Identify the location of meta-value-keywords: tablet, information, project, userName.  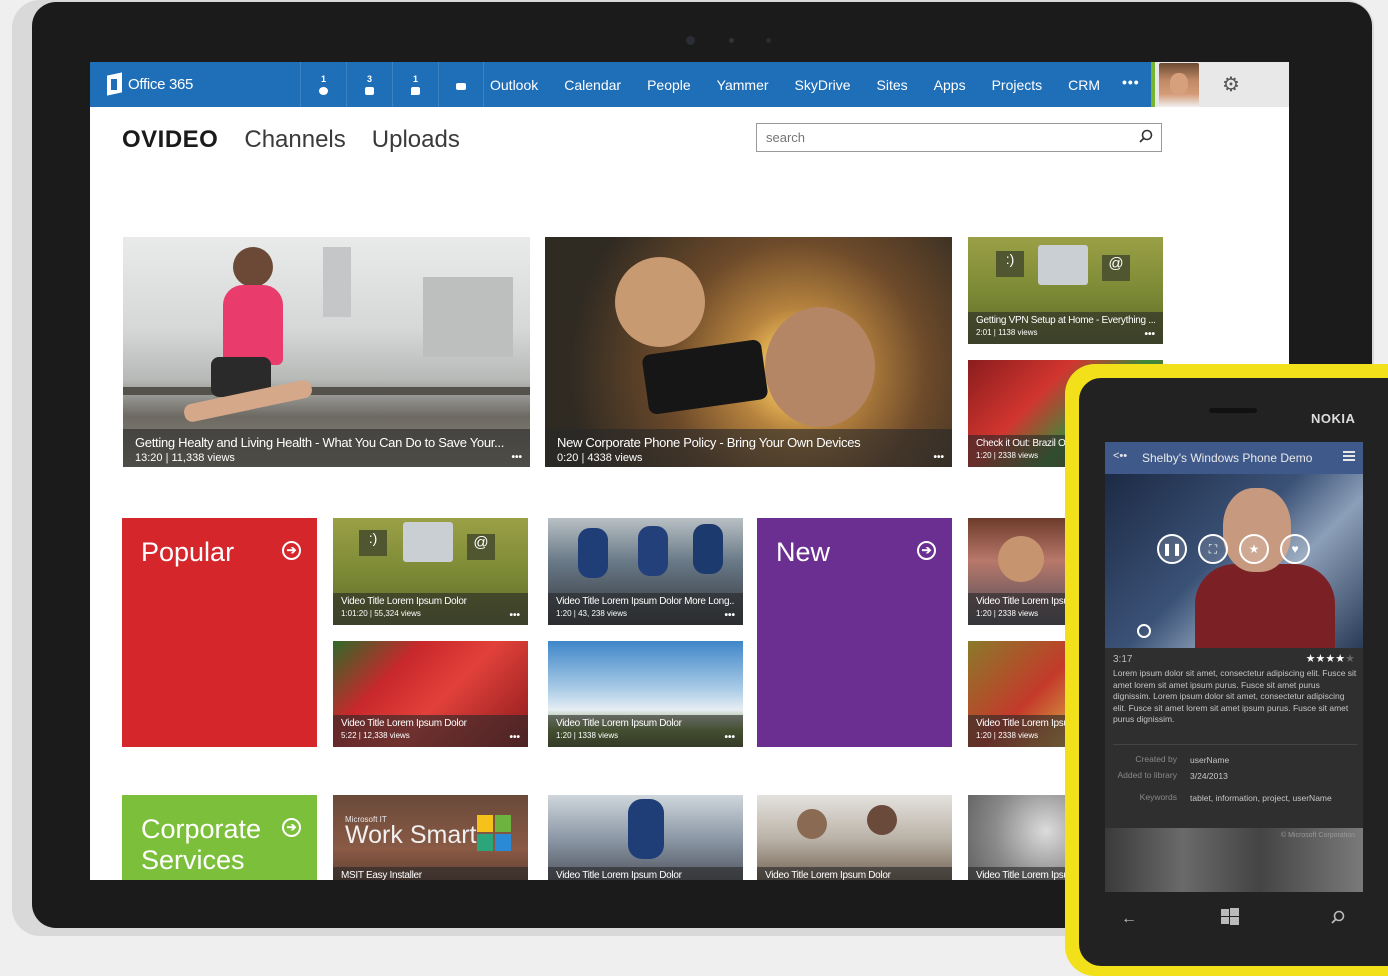
(1261, 798).